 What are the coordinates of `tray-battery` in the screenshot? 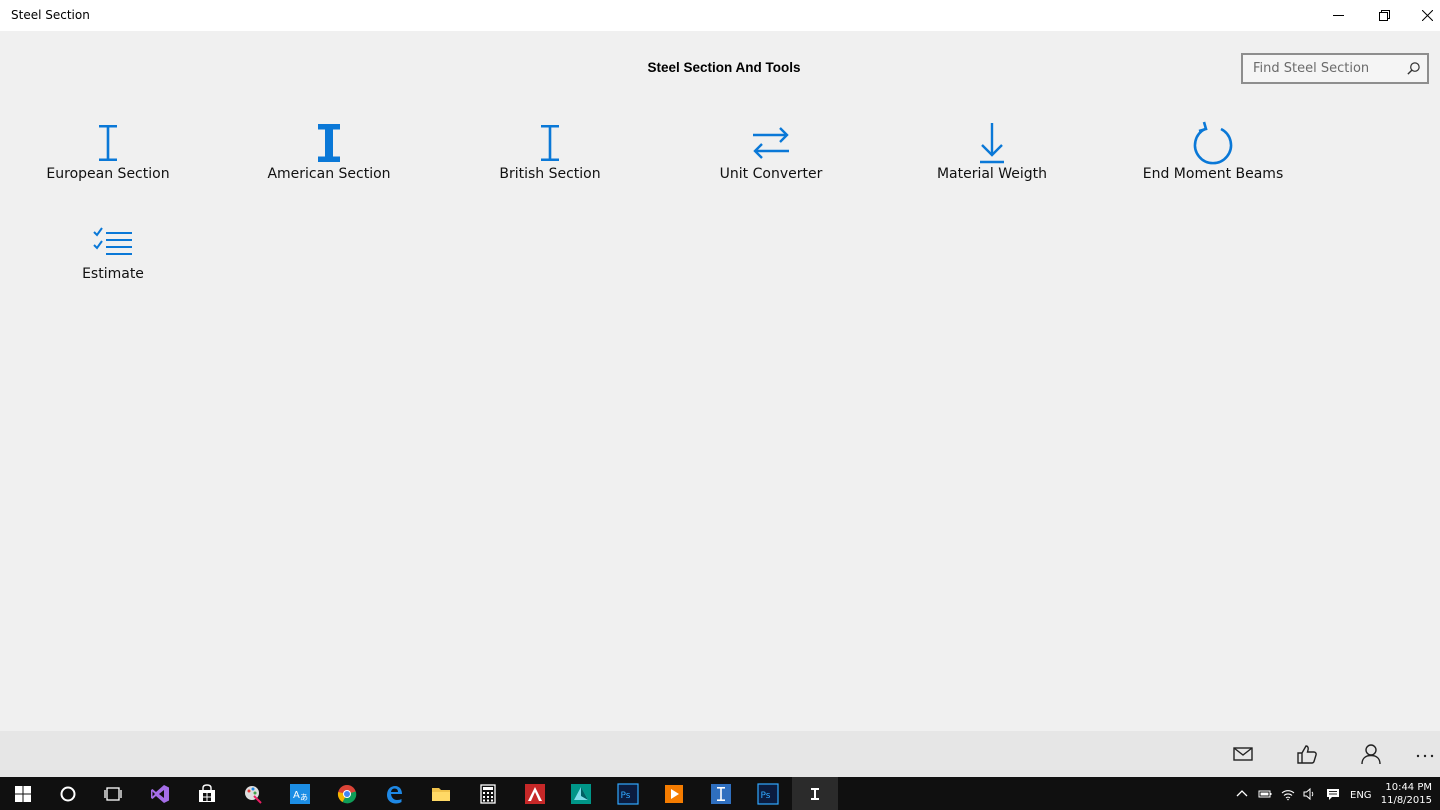 It's located at (1265, 793).